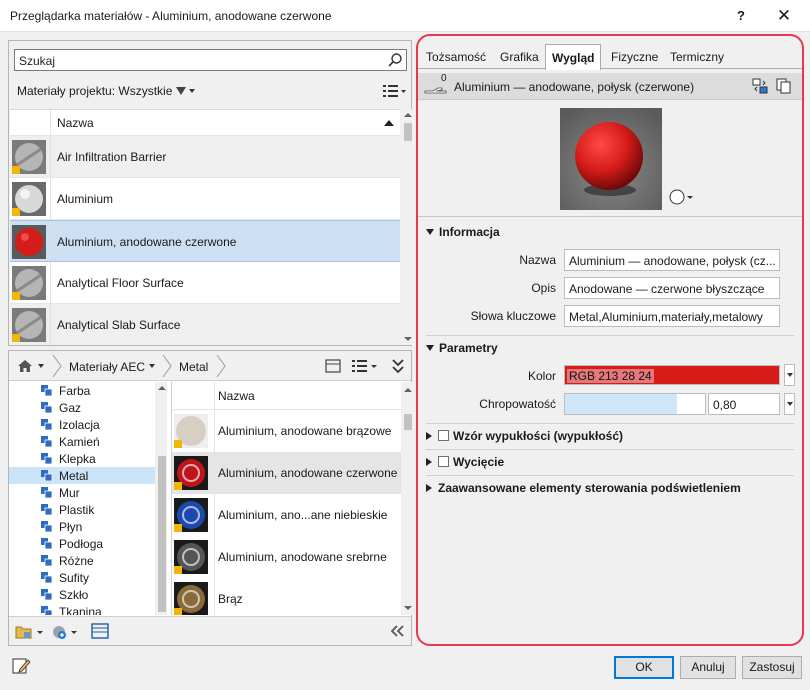 The width and height of the screenshot is (810, 690). I want to click on tab-identity: Tożsamość, so click(456, 57).